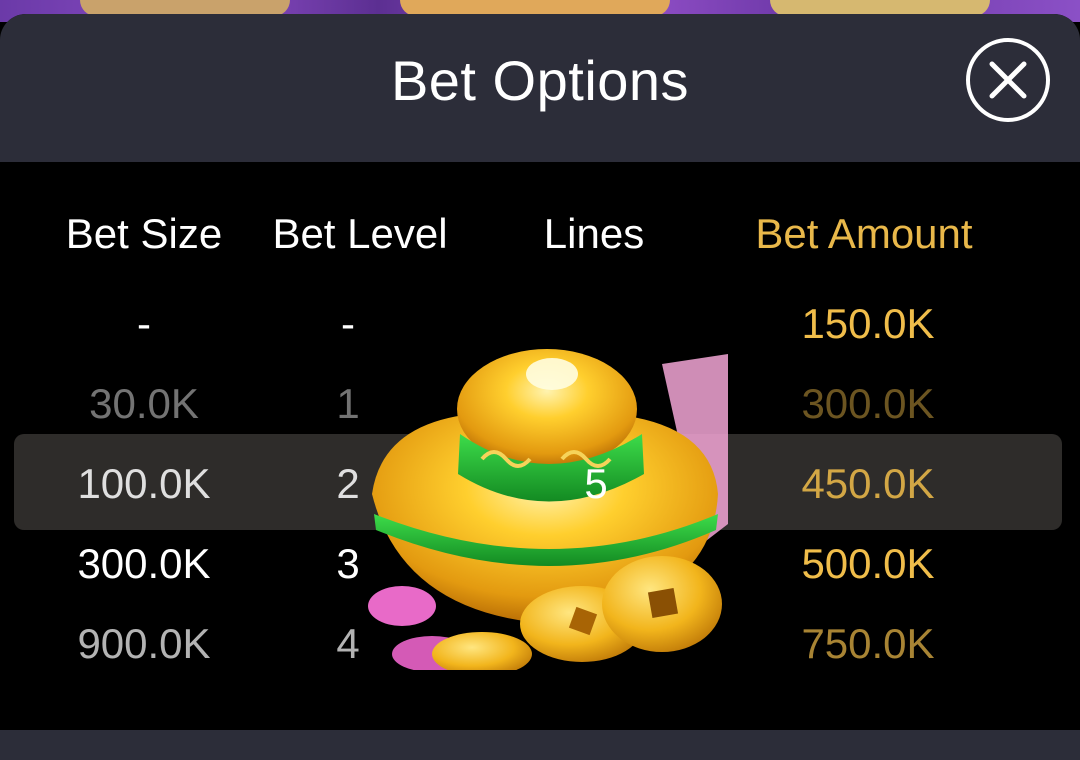  Describe the element at coordinates (594, 233) in the screenshot. I see `lines-header: Lines` at that location.